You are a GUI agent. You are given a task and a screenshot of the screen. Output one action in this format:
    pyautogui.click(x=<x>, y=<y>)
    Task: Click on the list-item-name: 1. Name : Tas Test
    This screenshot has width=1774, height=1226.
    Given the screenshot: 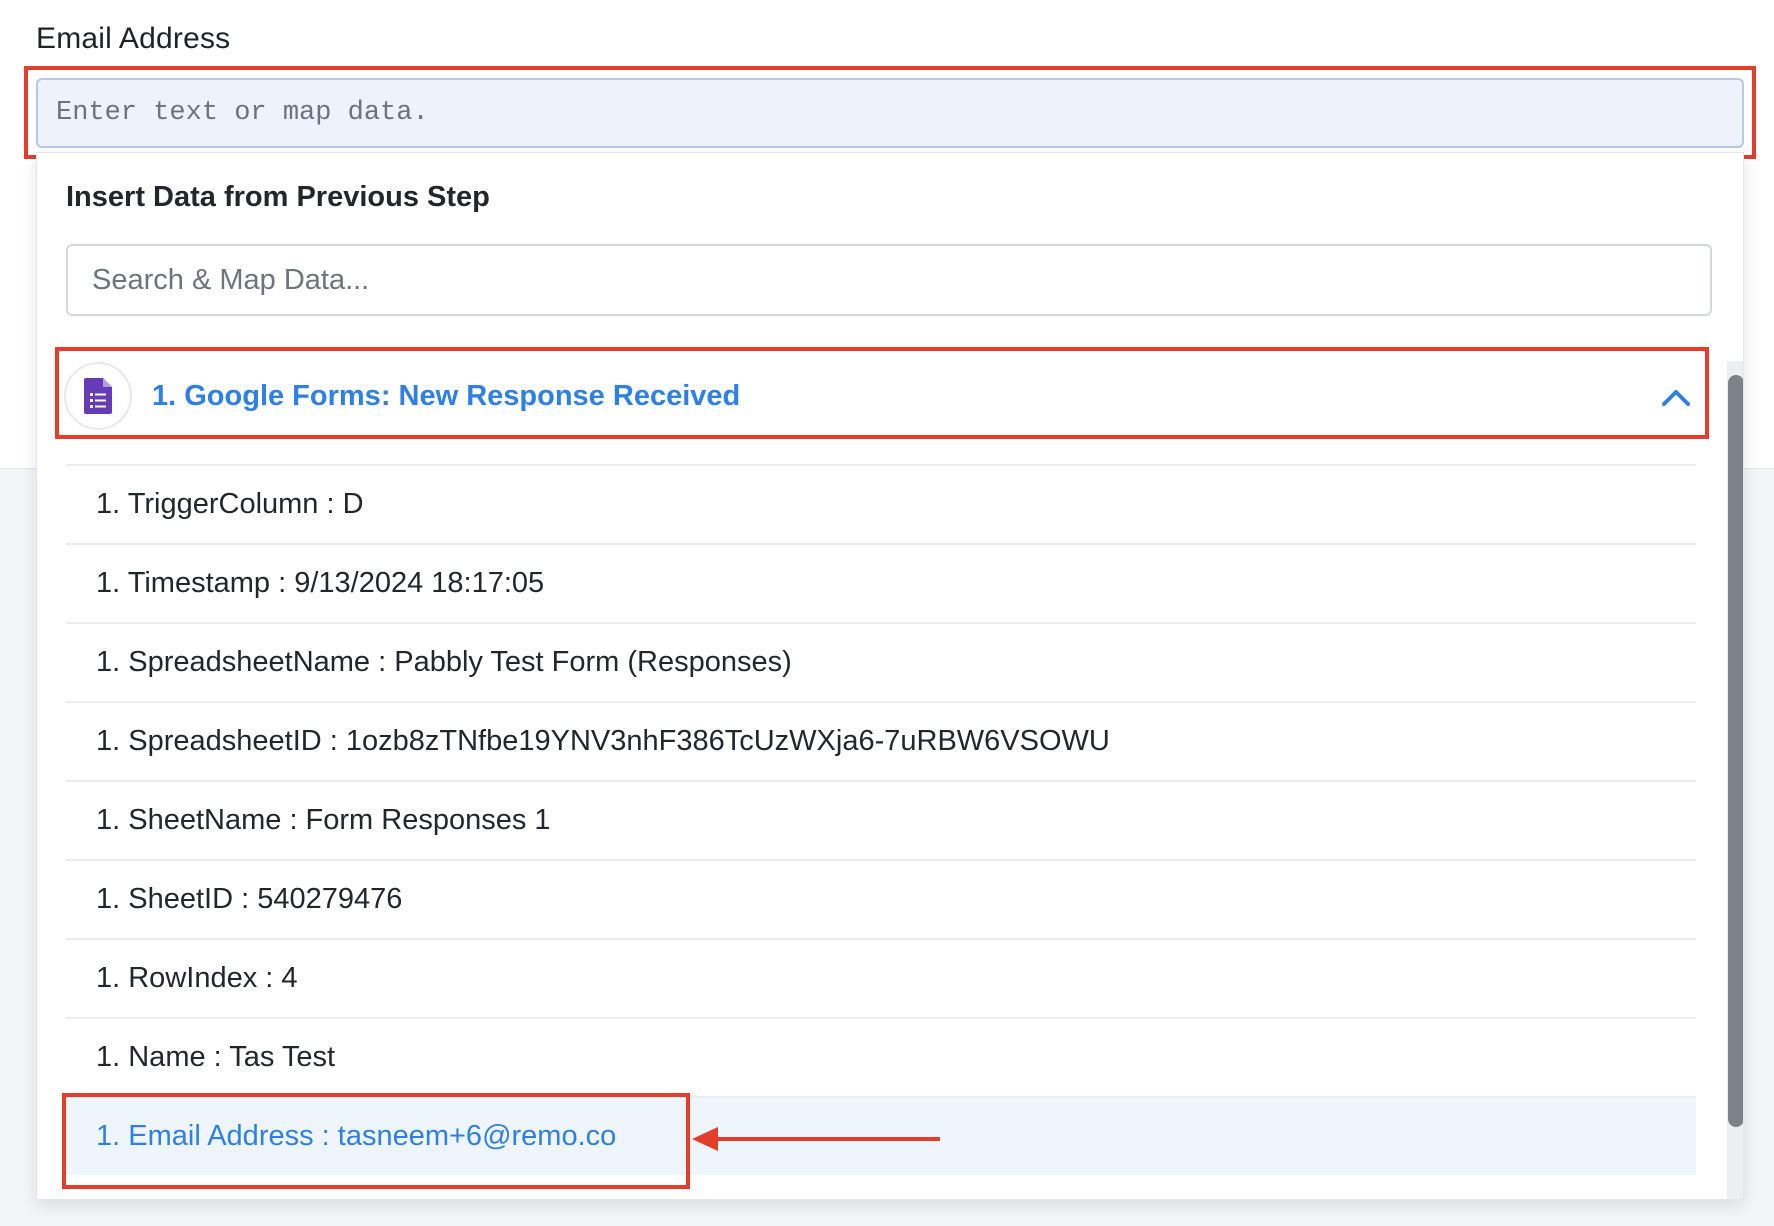 What is the action you would take?
    pyautogui.click(x=881, y=1056)
    